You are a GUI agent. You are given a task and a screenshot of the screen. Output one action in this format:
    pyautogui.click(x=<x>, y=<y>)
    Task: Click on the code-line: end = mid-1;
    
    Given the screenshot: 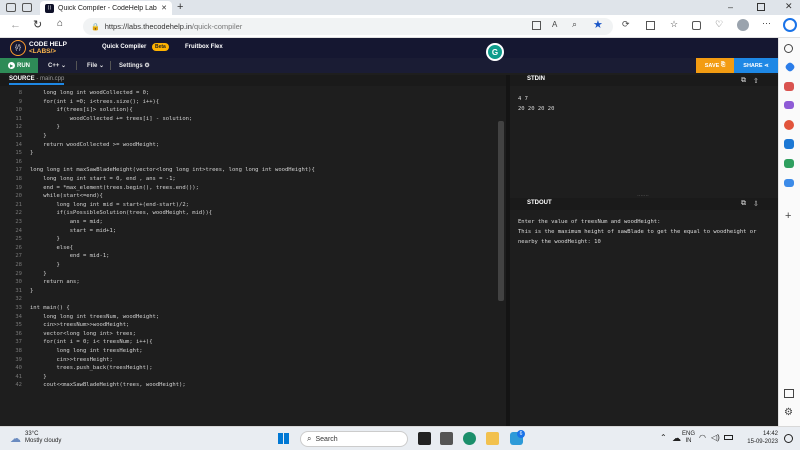 What is the action you would take?
    pyautogui.click(x=70, y=256)
    